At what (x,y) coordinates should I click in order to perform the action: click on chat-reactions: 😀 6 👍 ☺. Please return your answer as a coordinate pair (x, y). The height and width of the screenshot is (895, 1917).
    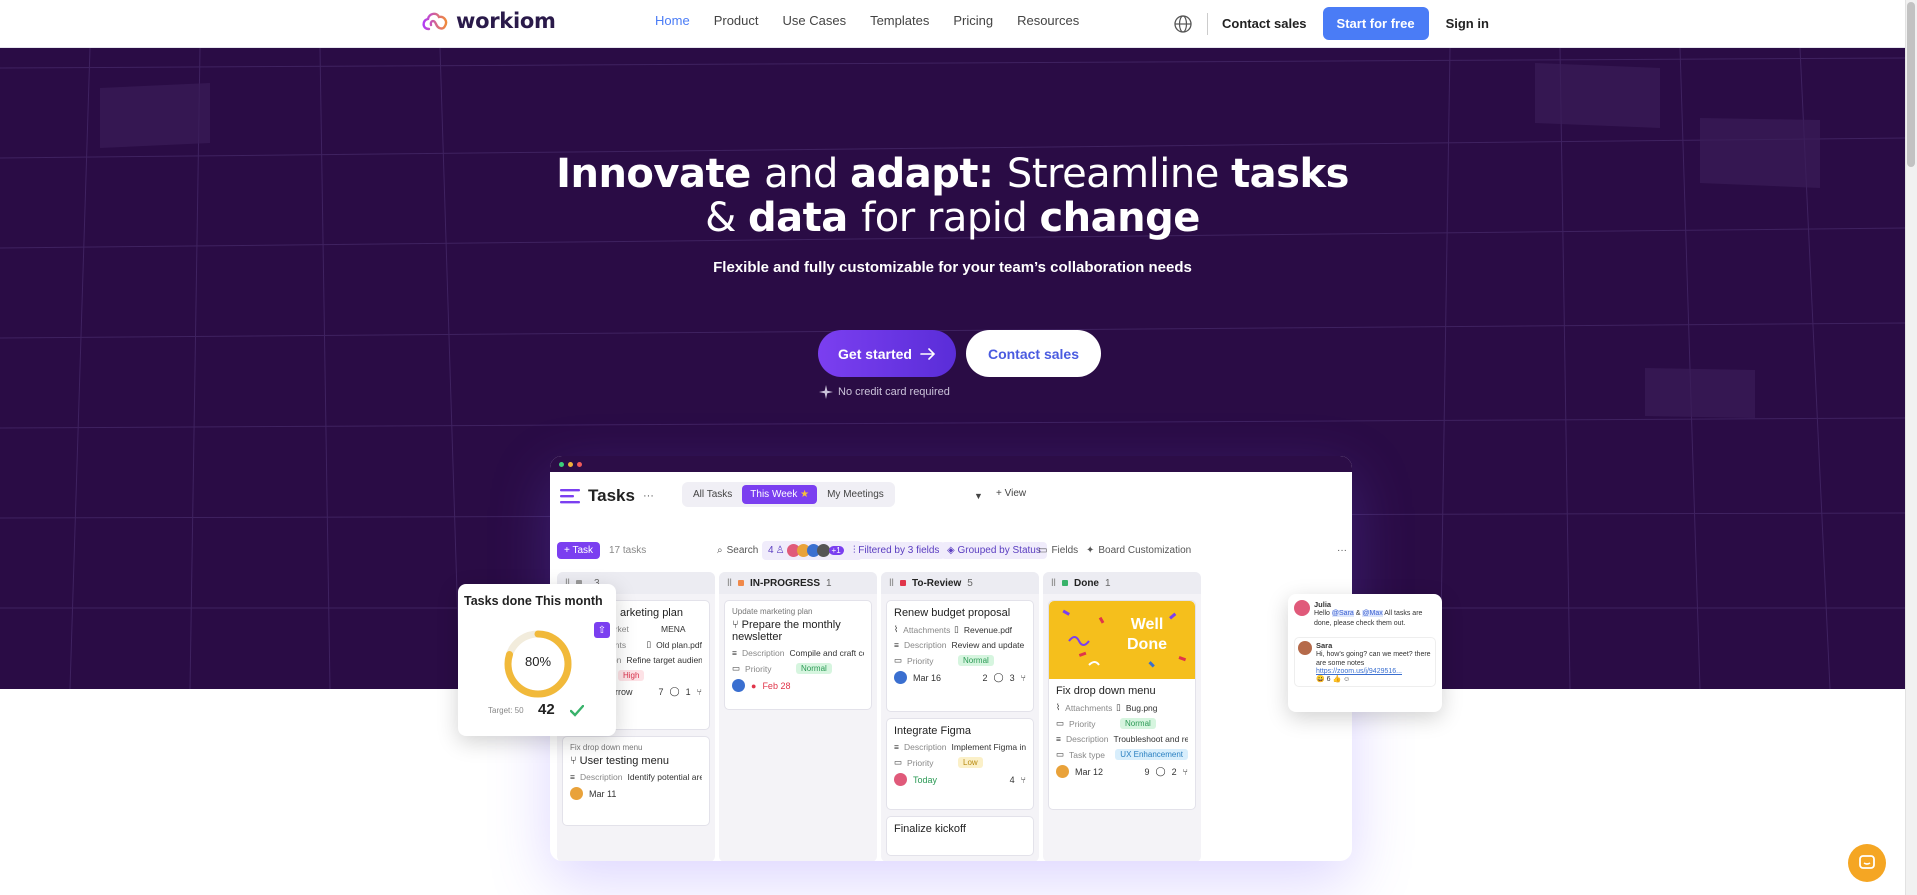
    Looking at the image, I should click on (1374, 679).